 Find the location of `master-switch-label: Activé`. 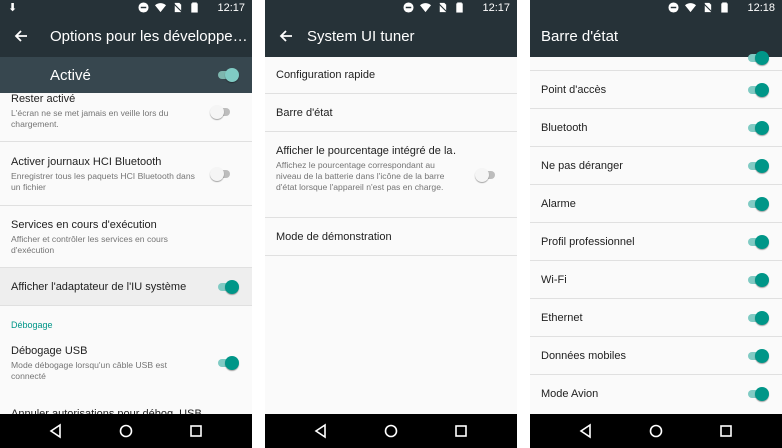

master-switch-label: Activé is located at coordinates (70, 75).